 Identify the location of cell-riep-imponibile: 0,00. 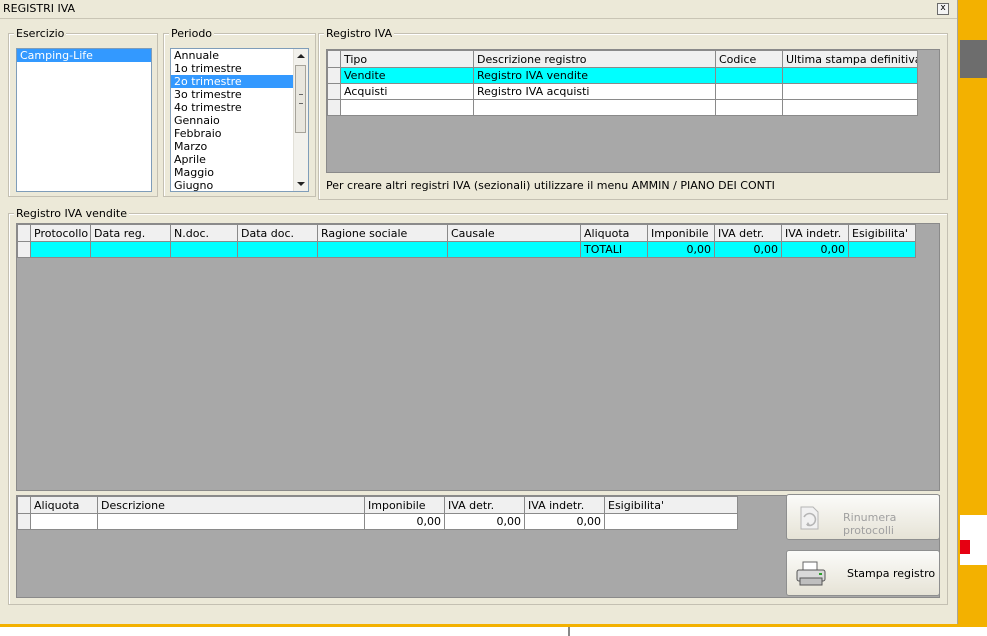
(404, 521).